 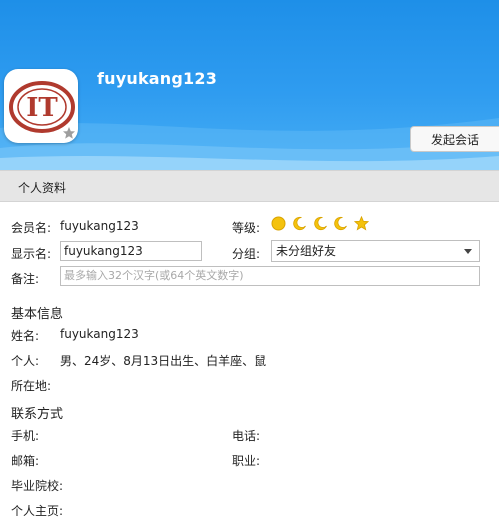 I want to click on chevron-down-icon, so click(x=468, y=251).